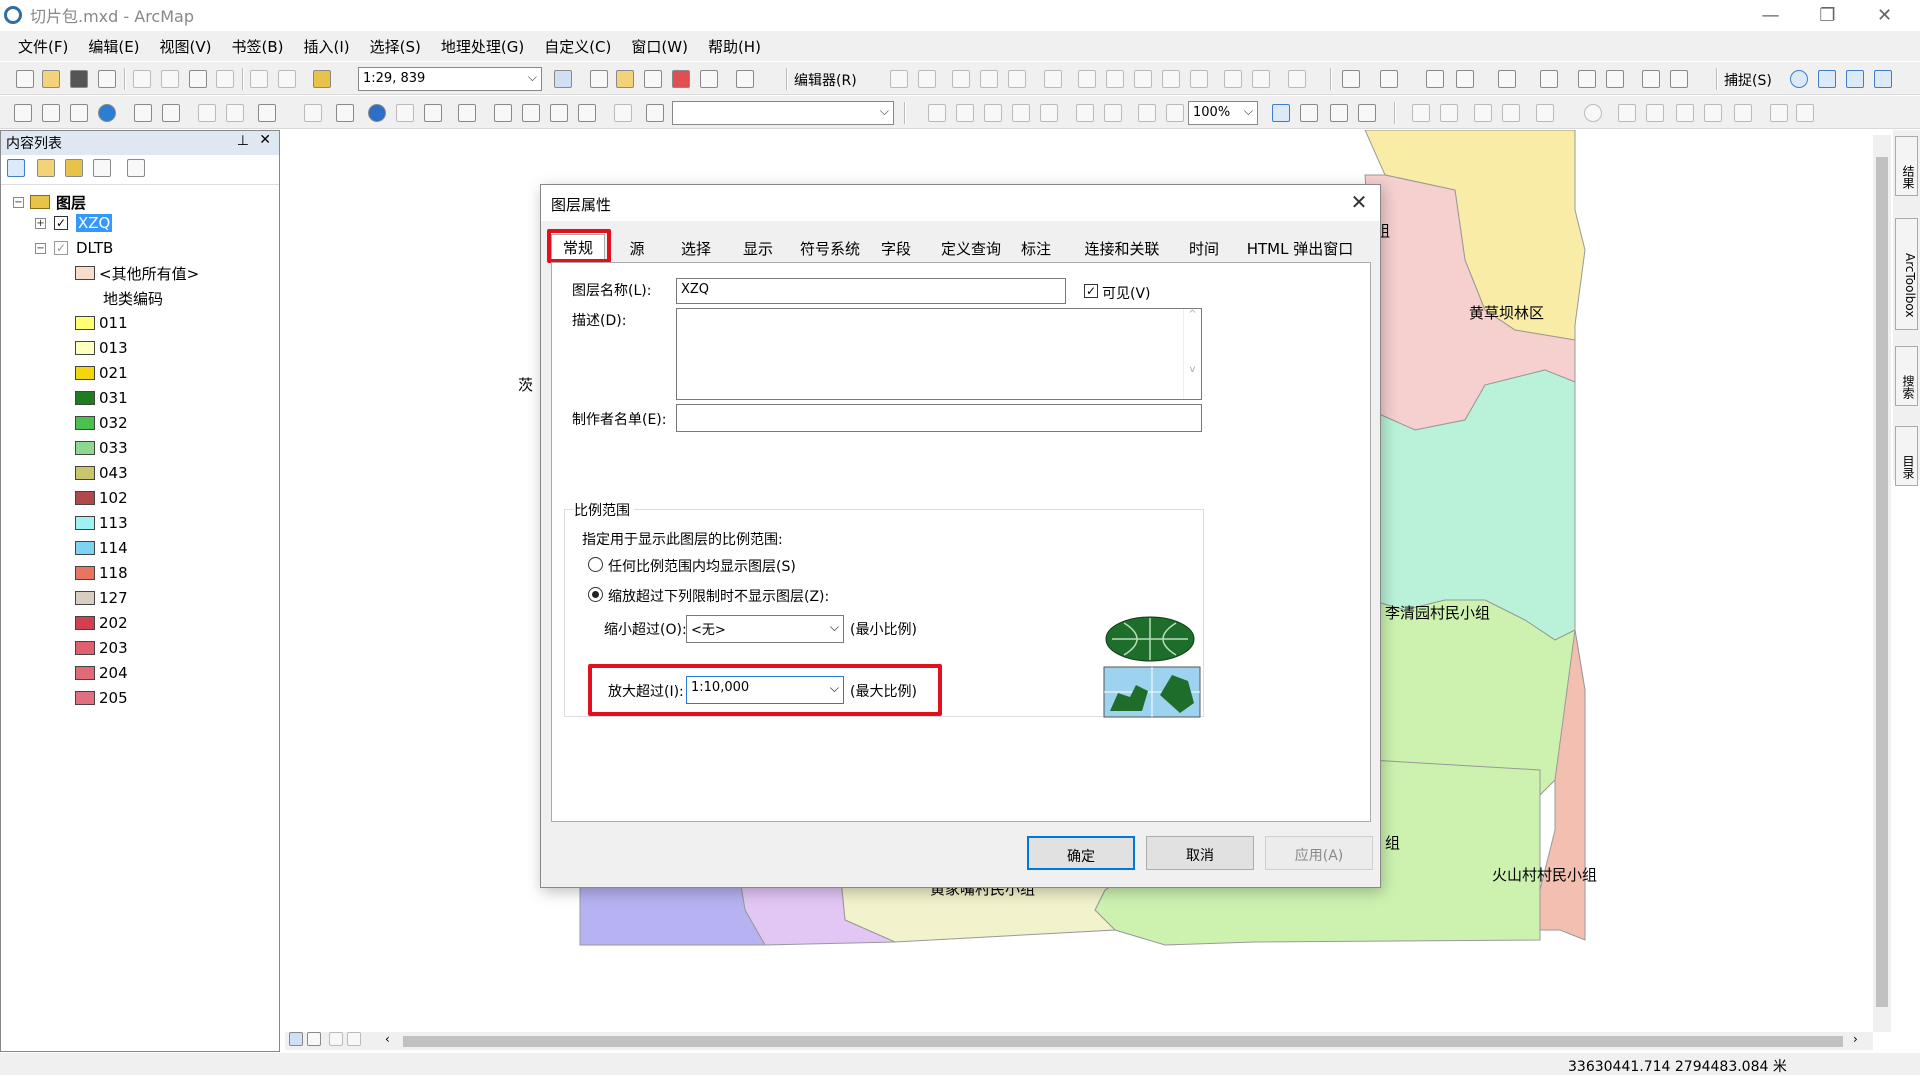 The width and height of the screenshot is (1920, 1076). Describe the element at coordinates (1685, 113) in the screenshot. I see `directions-icon` at that location.